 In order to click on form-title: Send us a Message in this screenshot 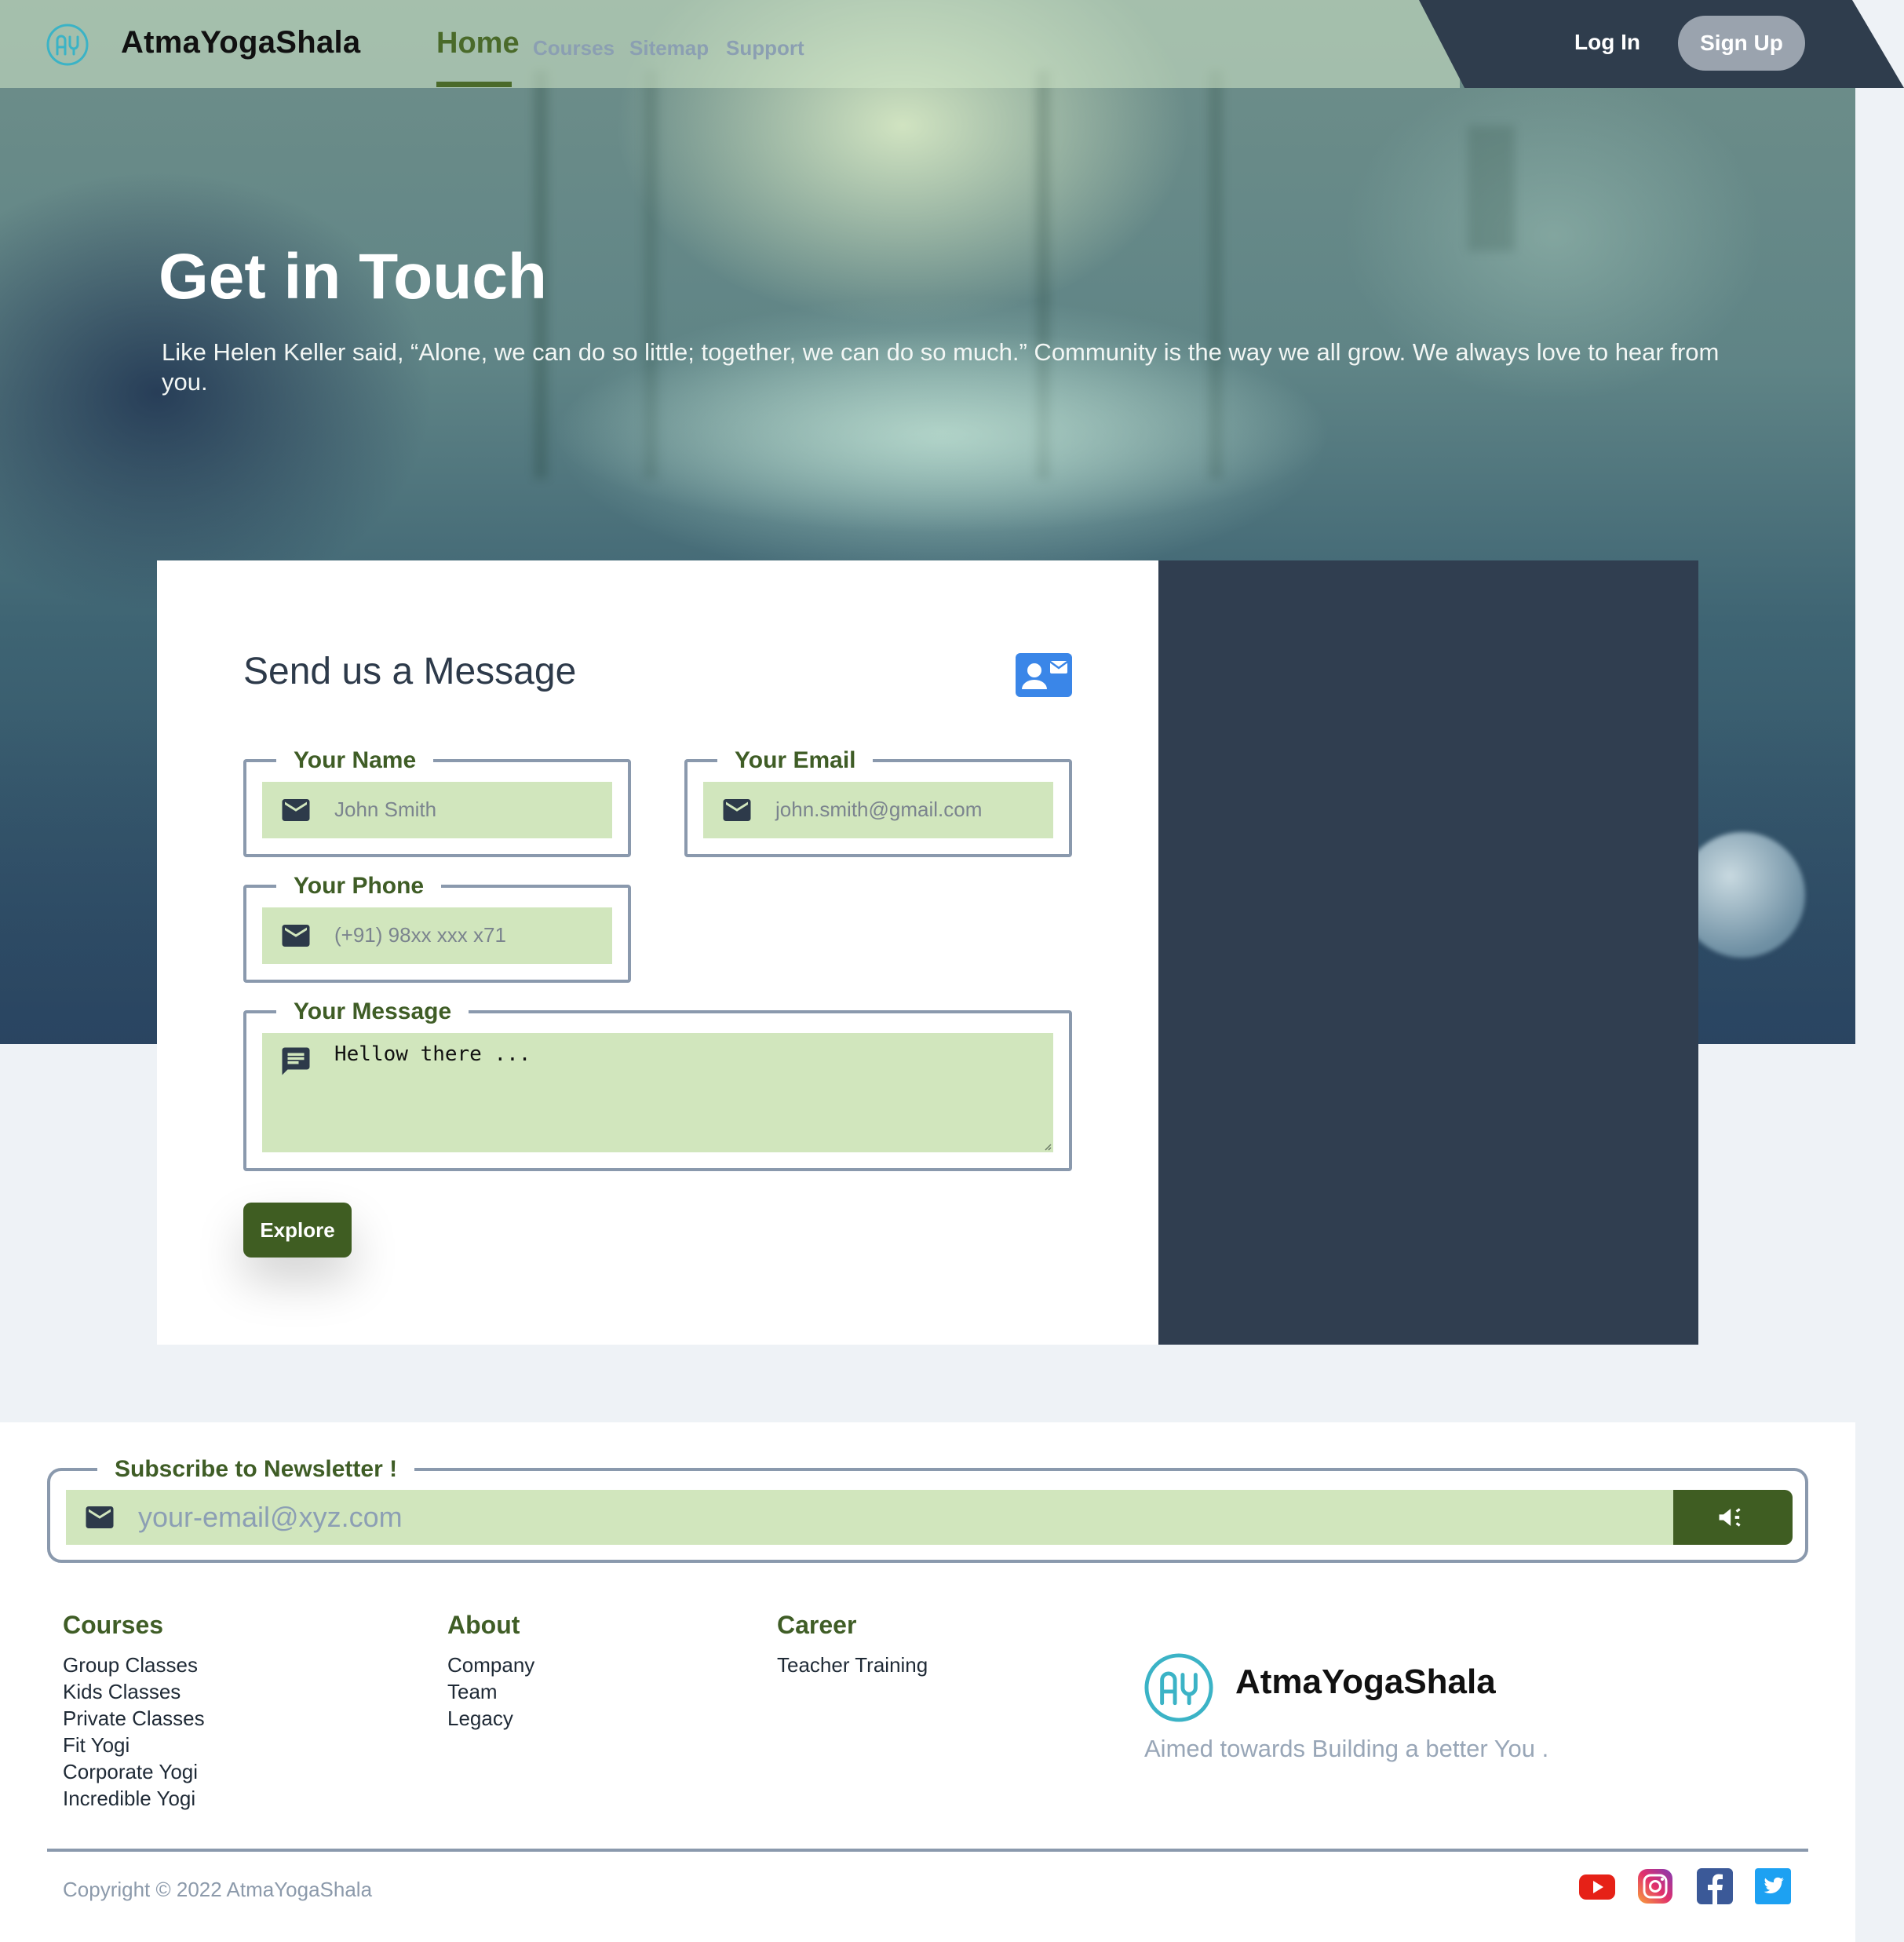, I will do `click(410, 671)`.